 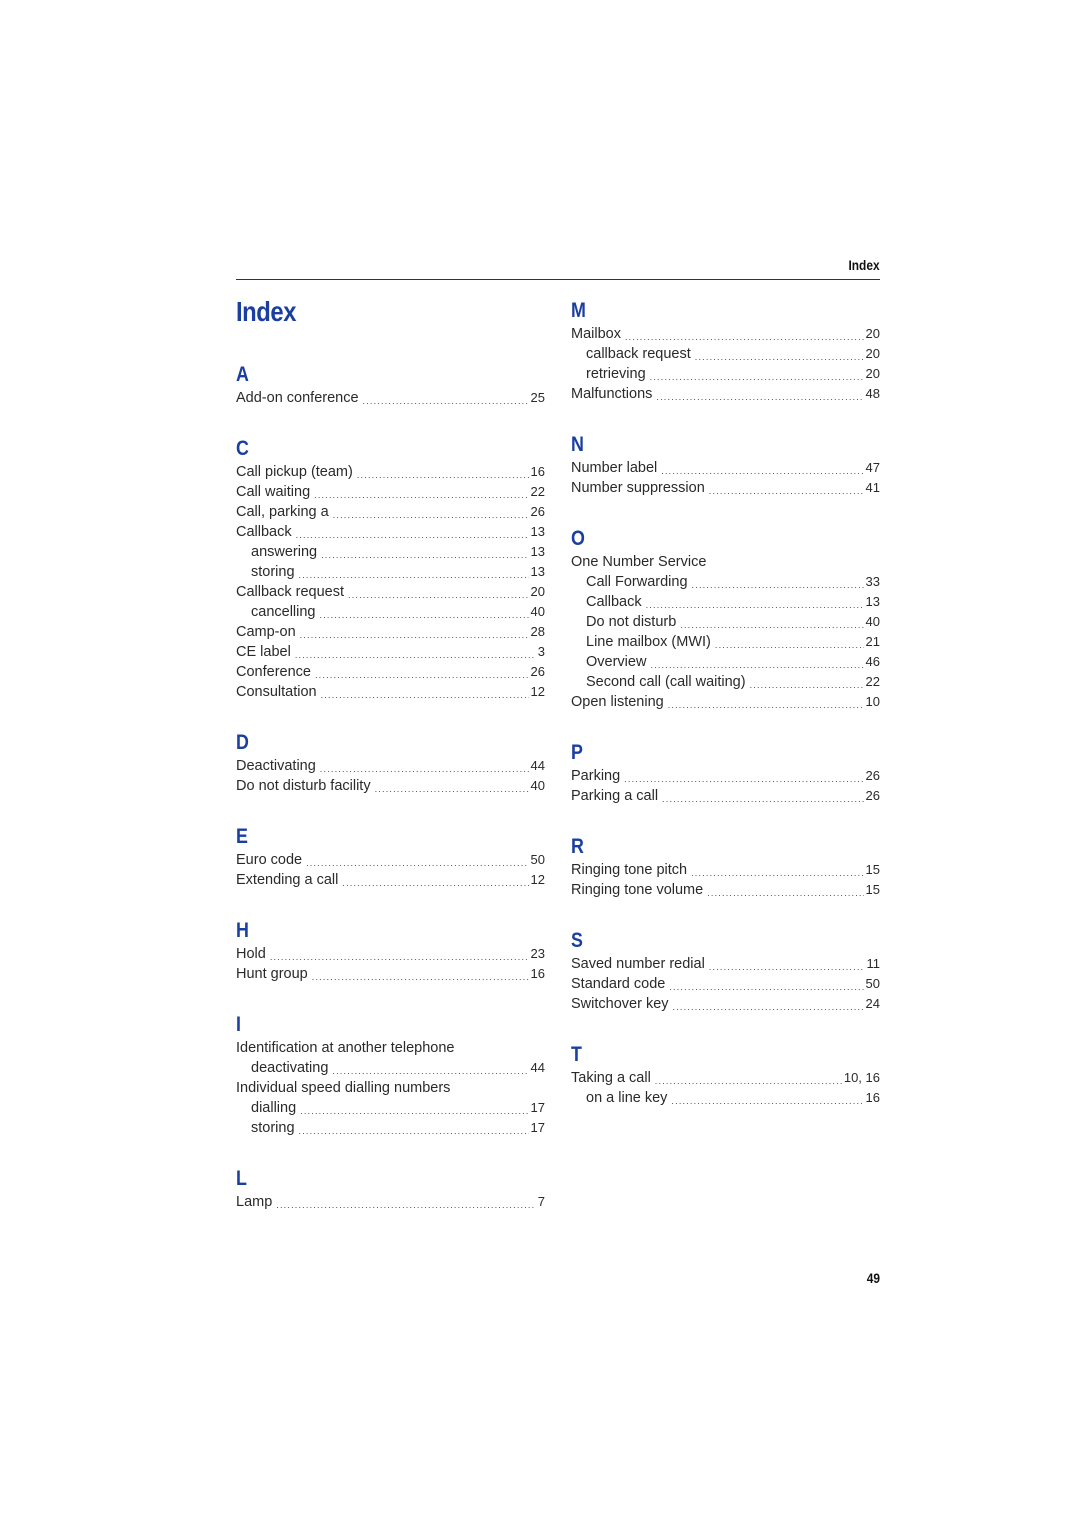 What do you see at coordinates (274, 1108) in the screenshot?
I see `entry-term: dialling` at bounding box center [274, 1108].